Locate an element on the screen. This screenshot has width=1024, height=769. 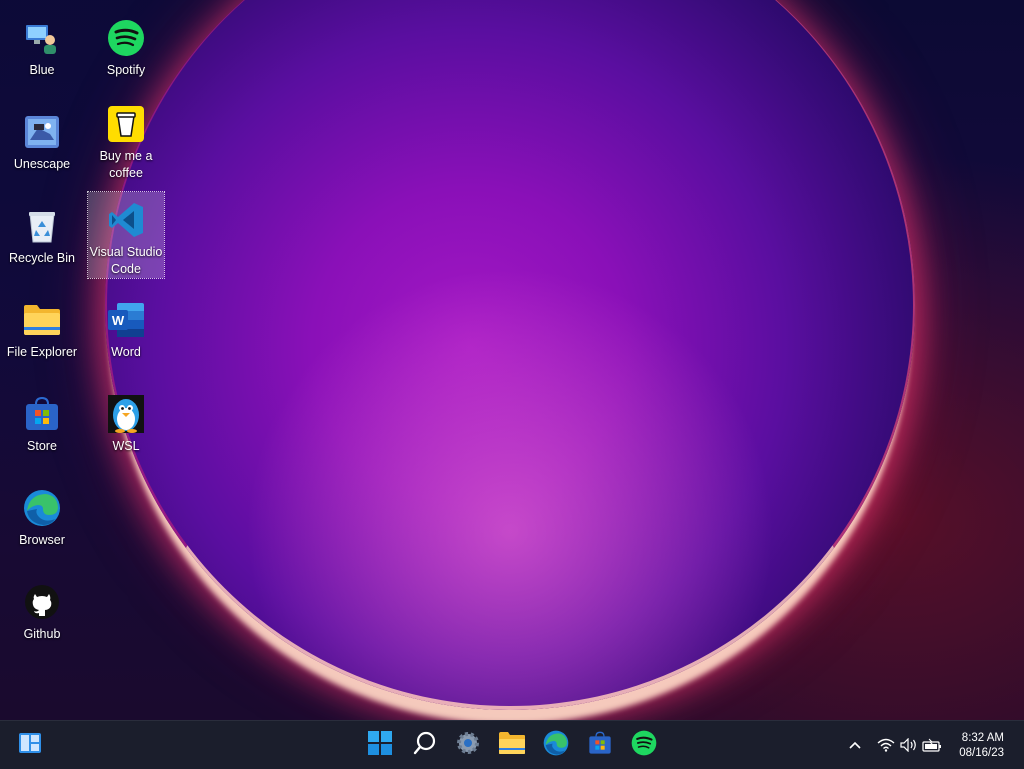
folder-icon is located at coordinates (42, 320).